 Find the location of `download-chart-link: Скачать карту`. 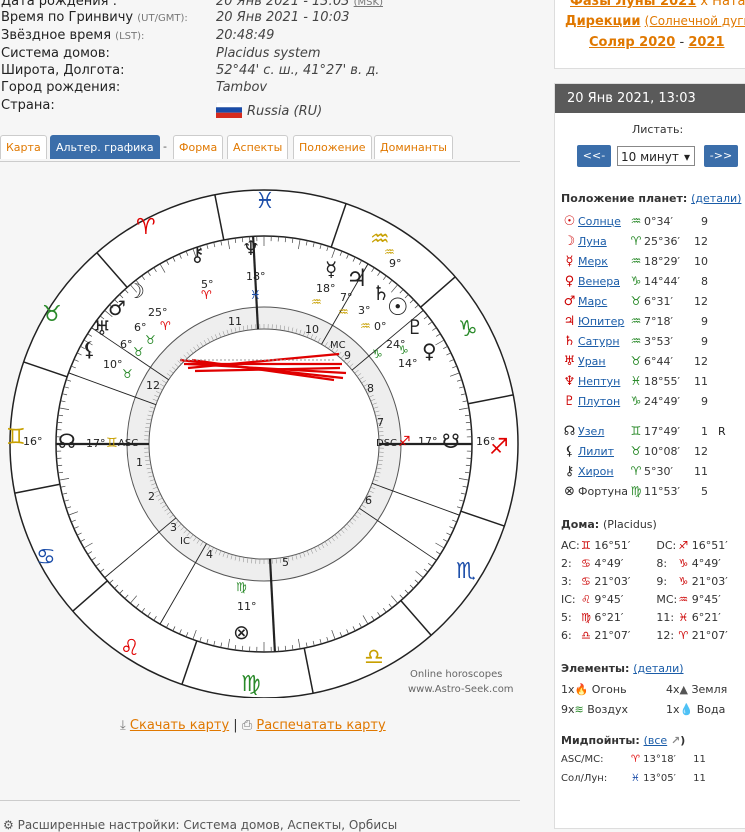

download-chart-link: Скачать карту is located at coordinates (179, 725).